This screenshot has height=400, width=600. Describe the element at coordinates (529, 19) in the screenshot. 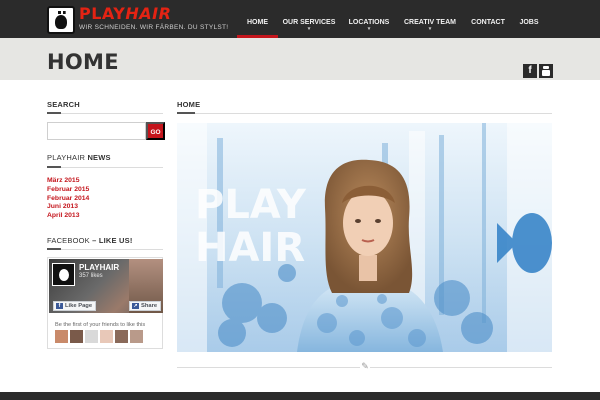

I see `nav-jobs: JOBS` at that location.